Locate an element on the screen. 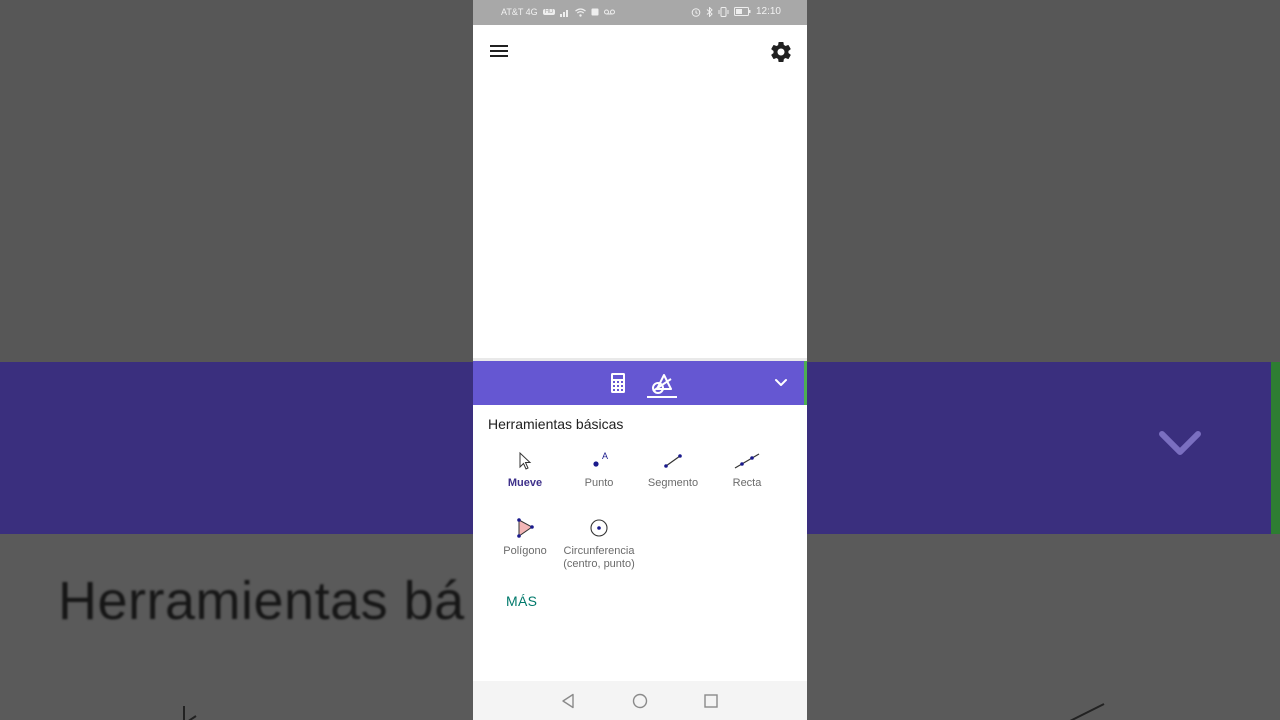  segment-icon is located at coordinates (673, 461).